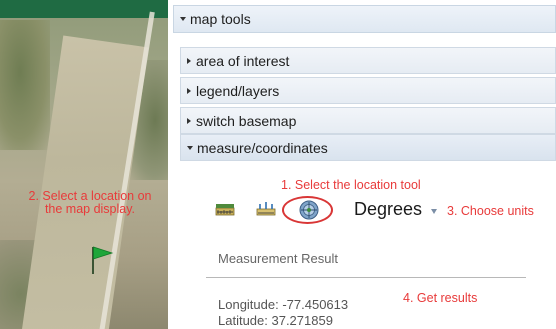  I want to click on annotation-step-1: 1. Select the location tool, so click(351, 185).